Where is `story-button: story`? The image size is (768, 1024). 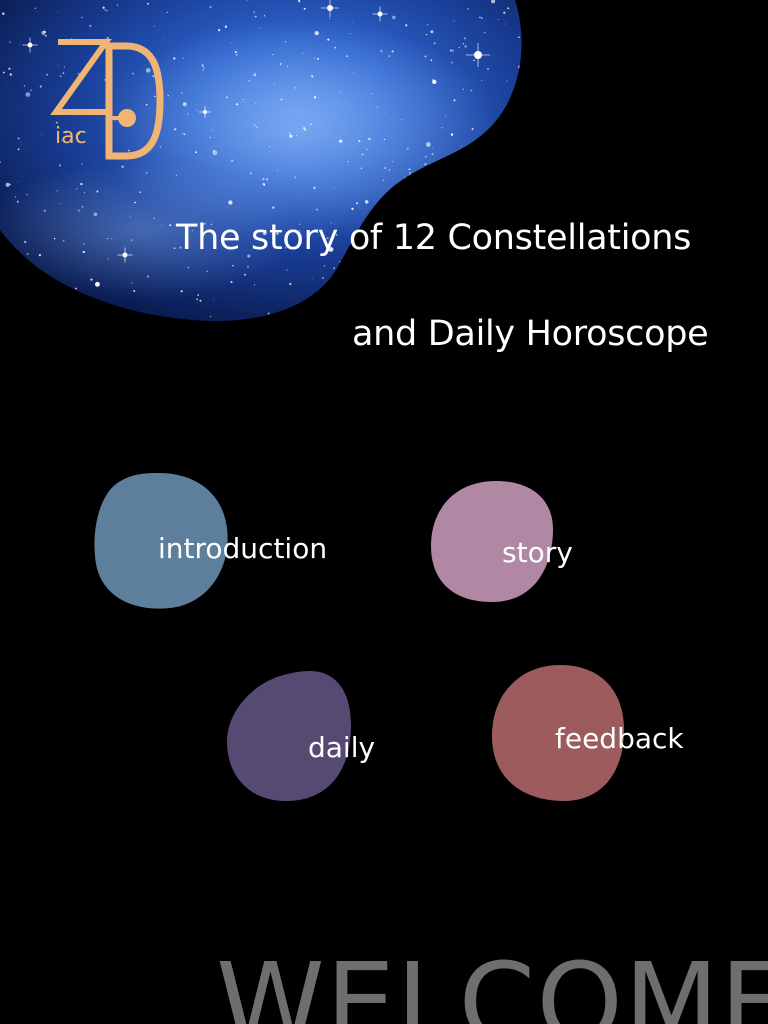 story-button: story is located at coordinates (501, 542).